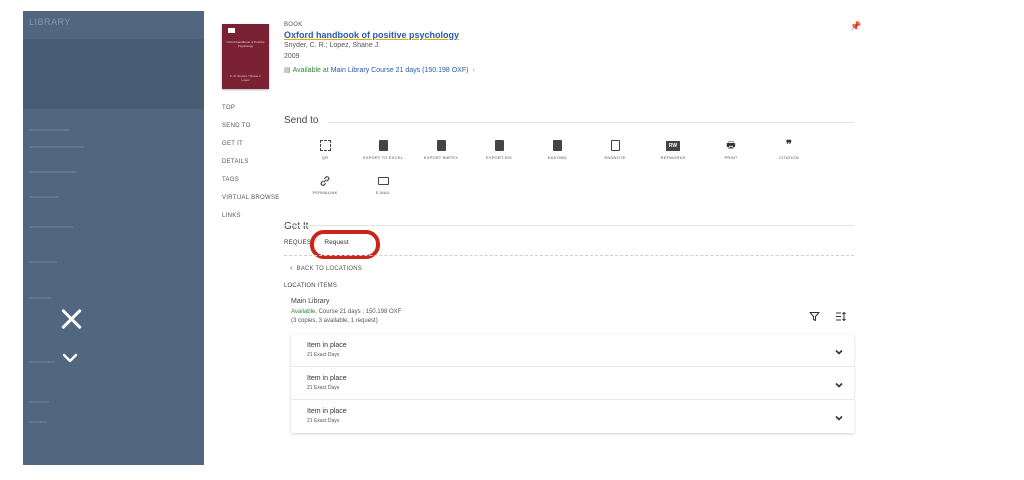 The image size is (1024, 480). What do you see at coordinates (251, 132) in the screenshot?
I see `nav-send-to: SEND TO` at bounding box center [251, 132].